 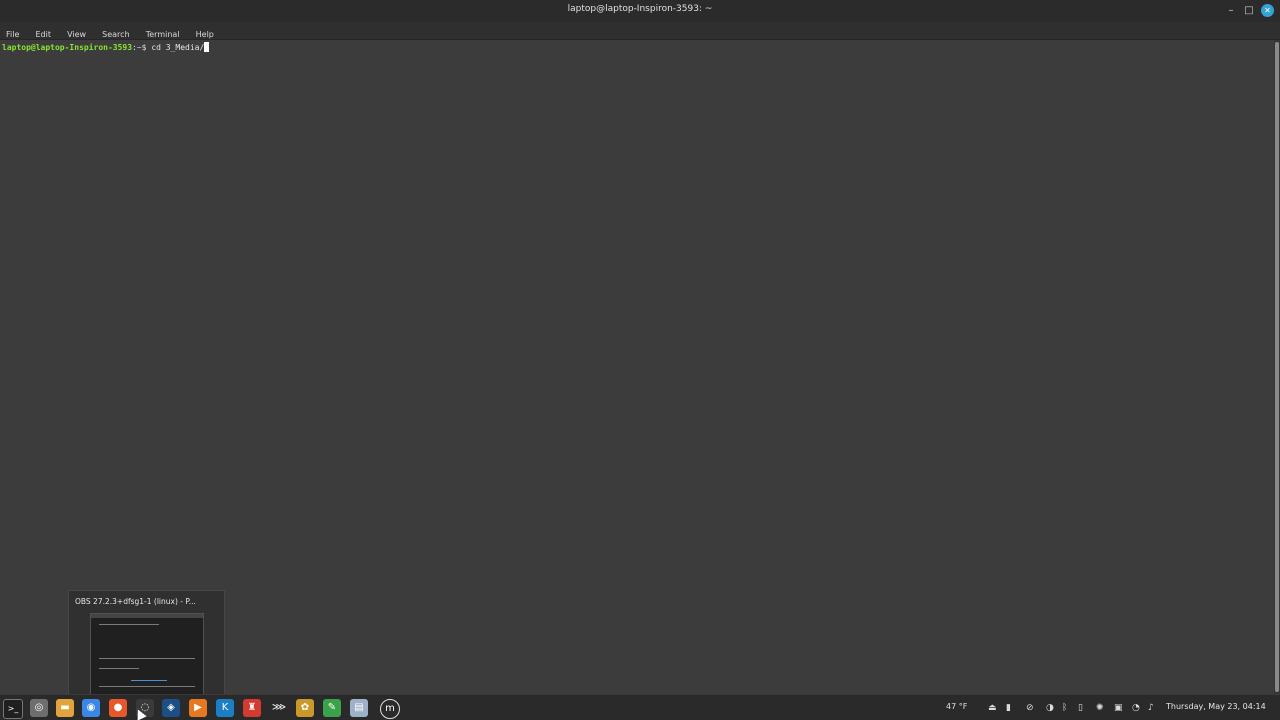 I want to click on steam-icon: ◈, so click(x=171, y=708).